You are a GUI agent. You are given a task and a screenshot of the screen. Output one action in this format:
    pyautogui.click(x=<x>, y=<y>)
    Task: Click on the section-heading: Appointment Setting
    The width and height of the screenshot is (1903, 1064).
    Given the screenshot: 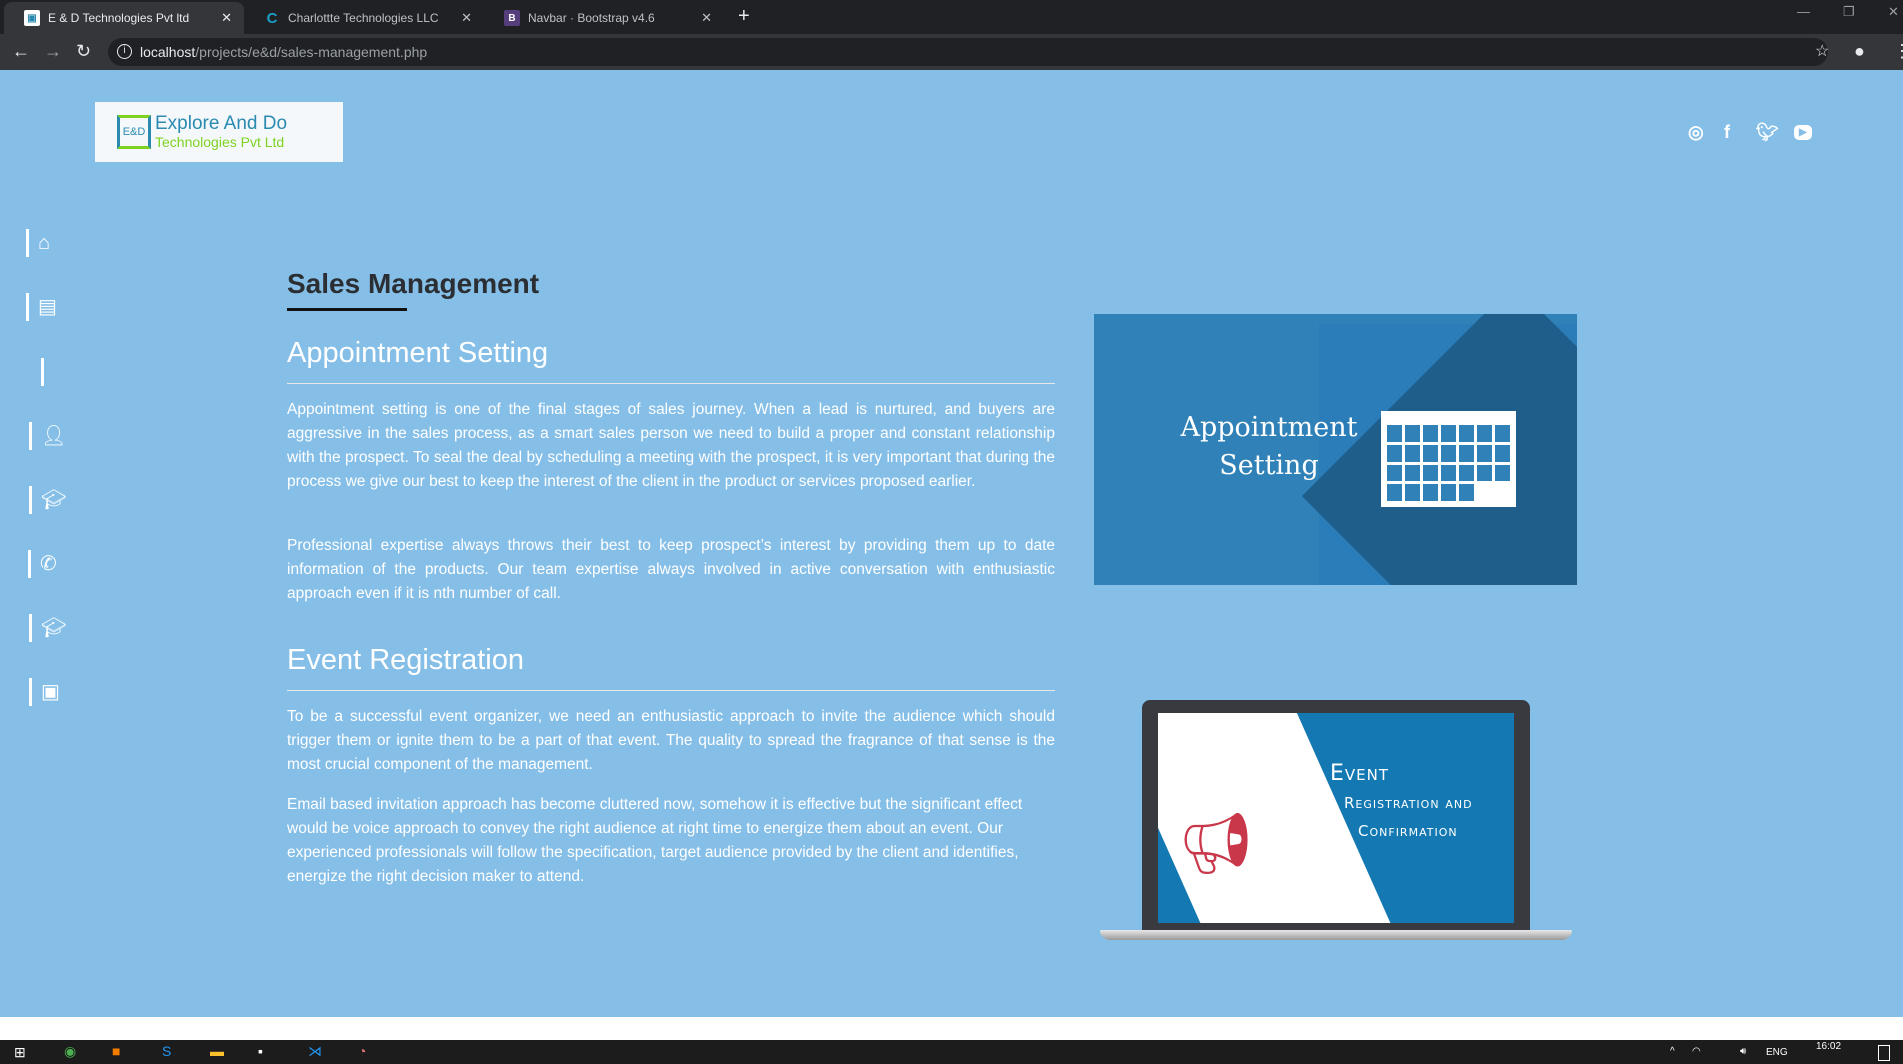 What is the action you would take?
    pyautogui.click(x=418, y=353)
    